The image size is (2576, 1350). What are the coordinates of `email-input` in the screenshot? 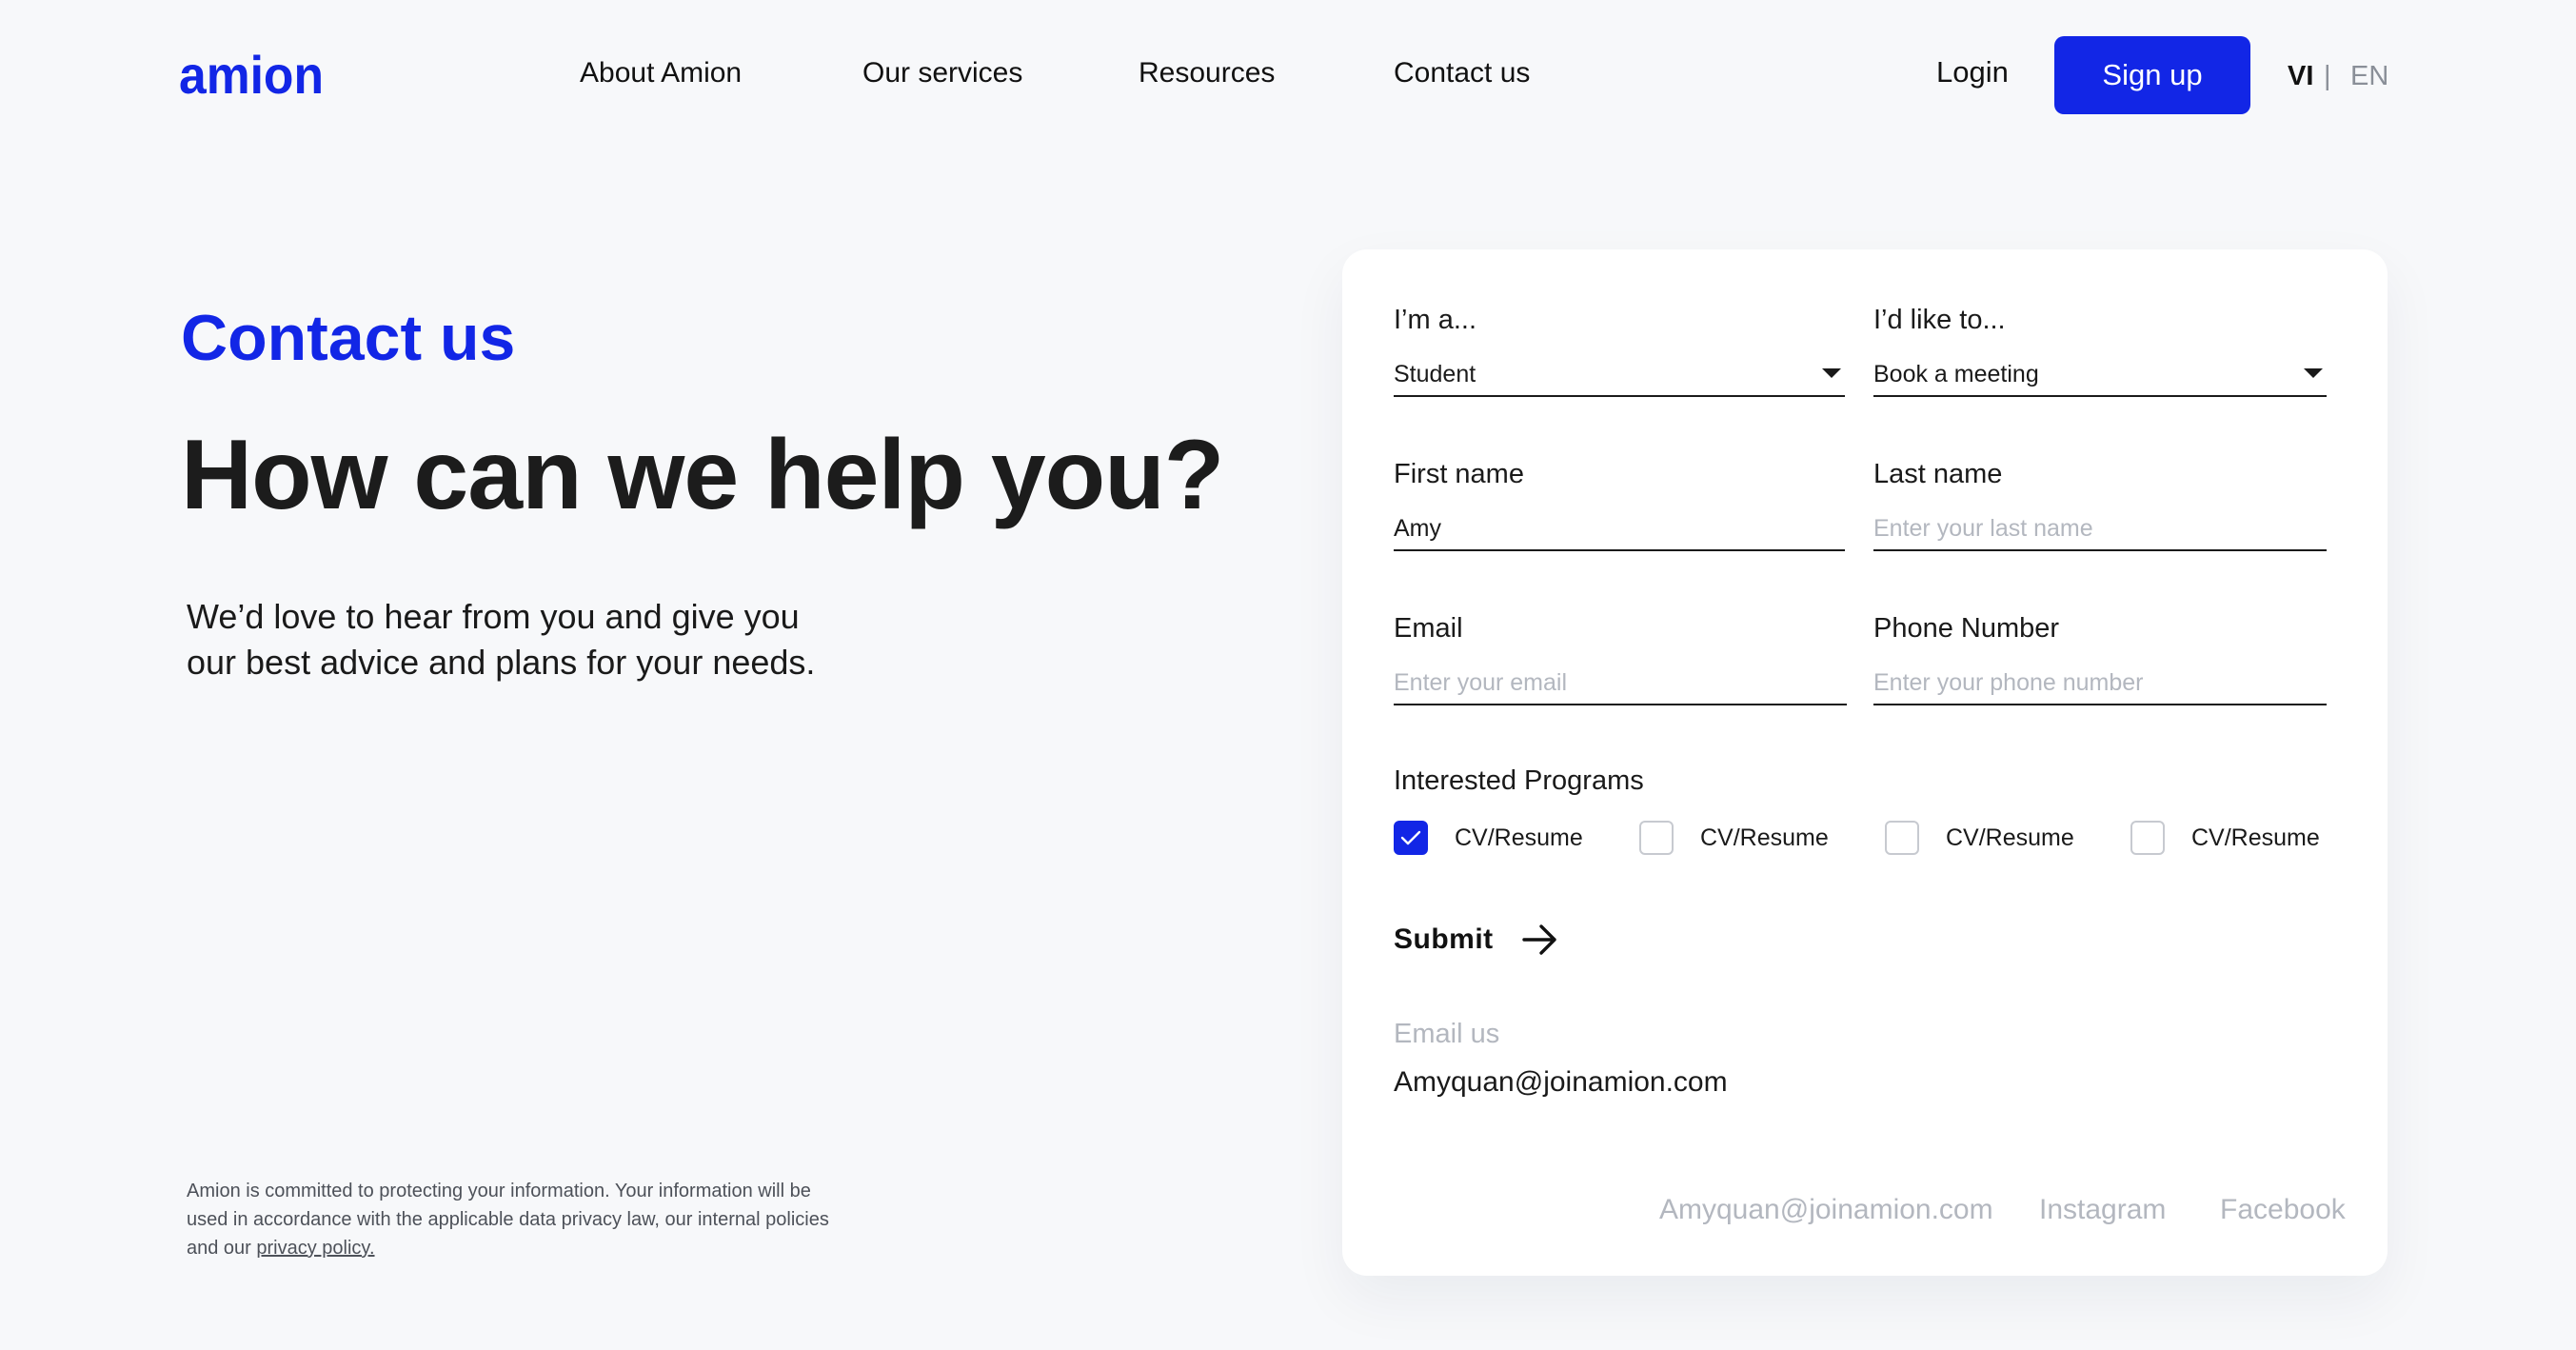 It's located at (1620, 683).